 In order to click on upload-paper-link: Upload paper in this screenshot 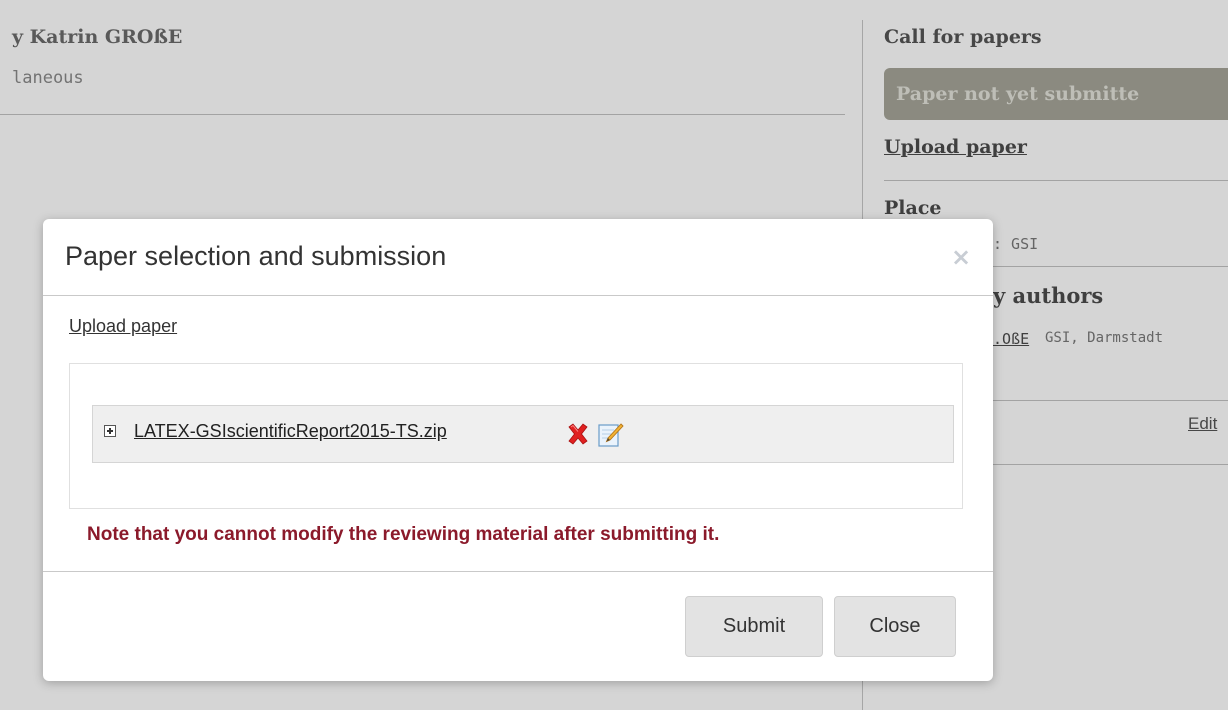, I will do `click(123, 326)`.